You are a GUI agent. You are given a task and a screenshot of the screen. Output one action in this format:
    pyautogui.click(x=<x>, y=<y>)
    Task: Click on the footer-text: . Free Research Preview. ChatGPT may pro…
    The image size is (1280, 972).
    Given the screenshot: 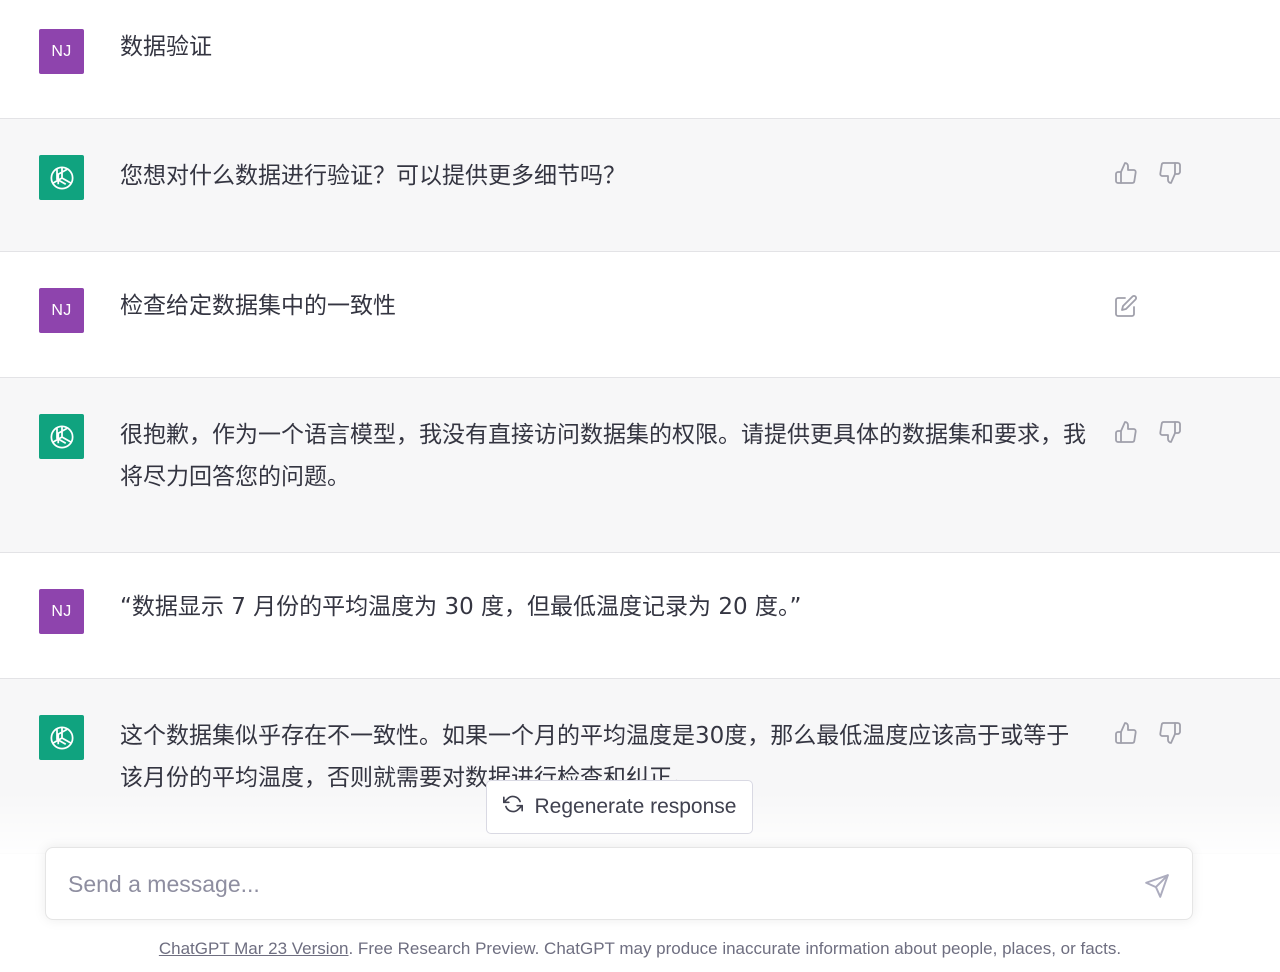 What is the action you would take?
    pyautogui.click(x=735, y=948)
    